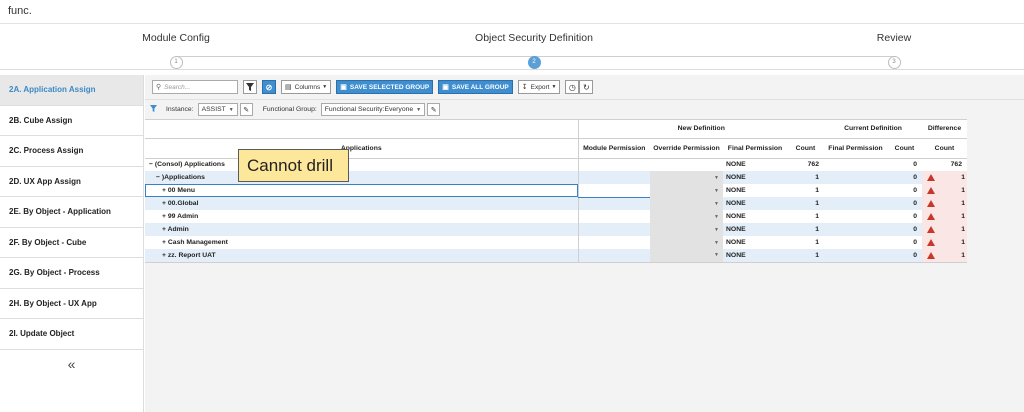 The image size is (1024, 412). I want to click on table-row: + Cash Management ▼ NONE 1 0 1, so click(556, 242).